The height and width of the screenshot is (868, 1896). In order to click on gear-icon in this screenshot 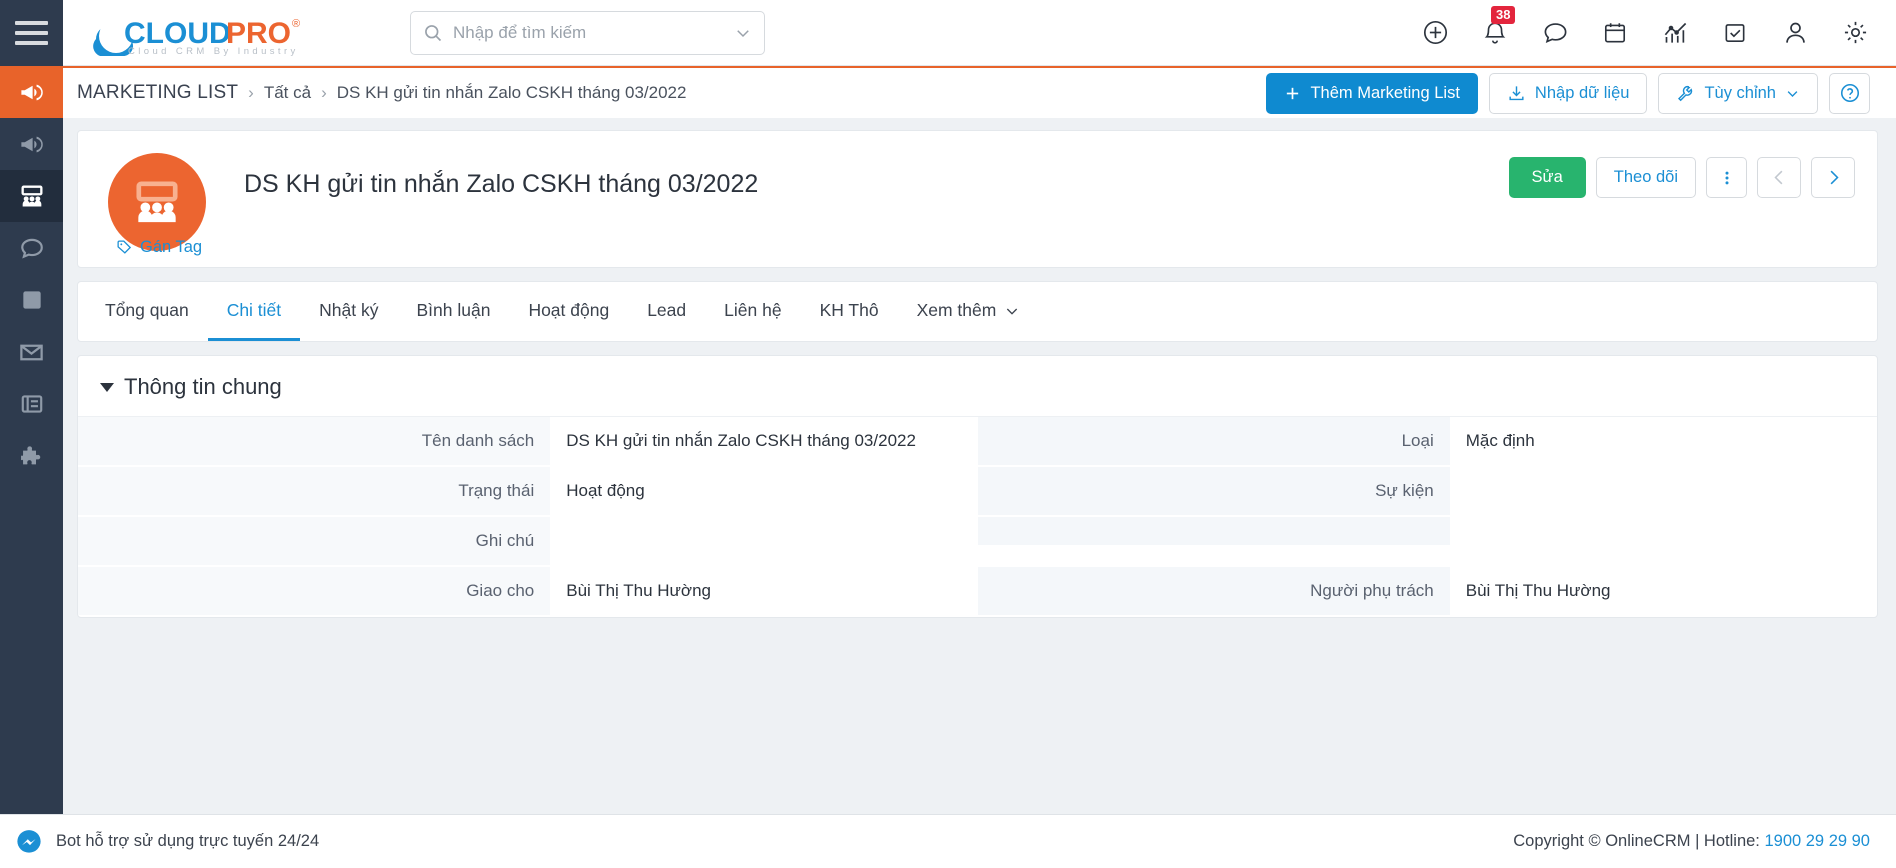, I will do `click(1855, 33)`.